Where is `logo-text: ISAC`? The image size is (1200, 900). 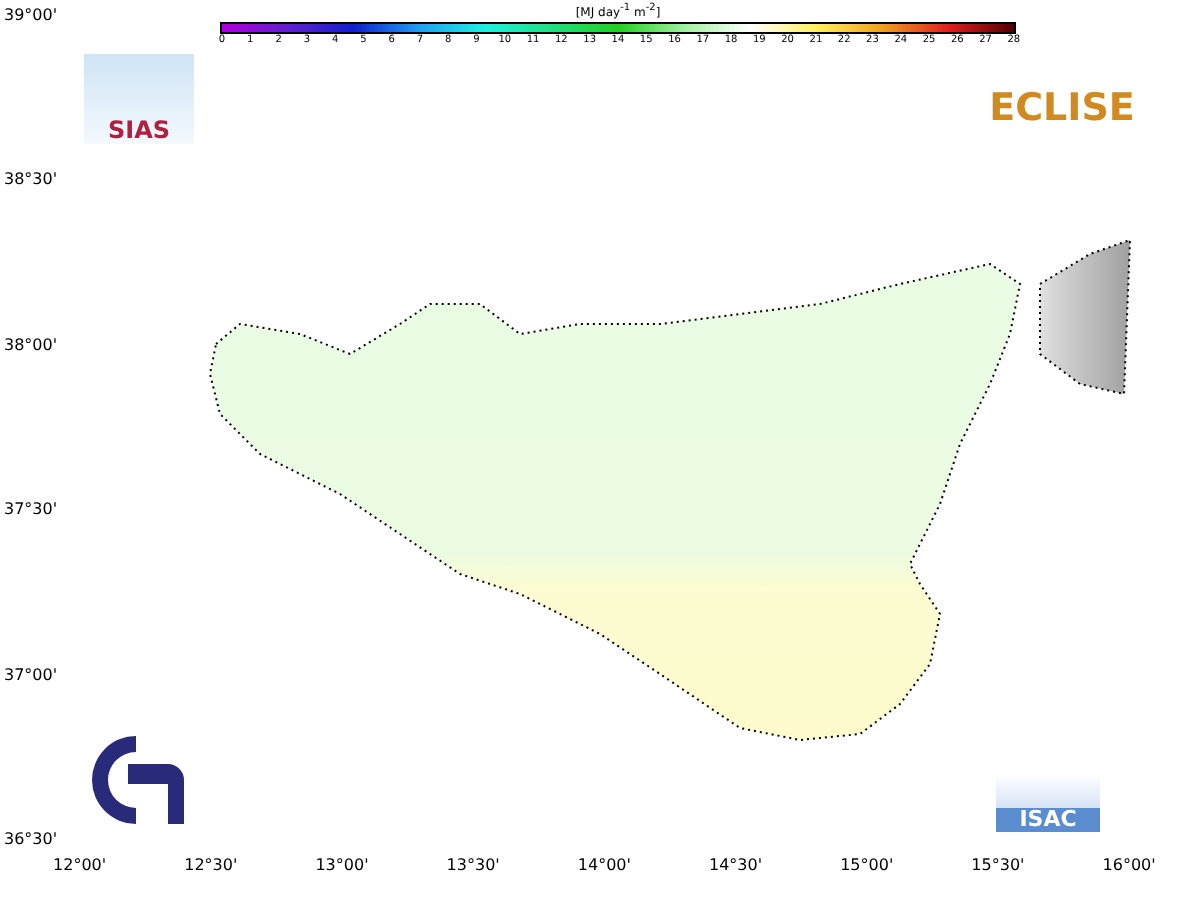 logo-text: ISAC is located at coordinates (1048, 820).